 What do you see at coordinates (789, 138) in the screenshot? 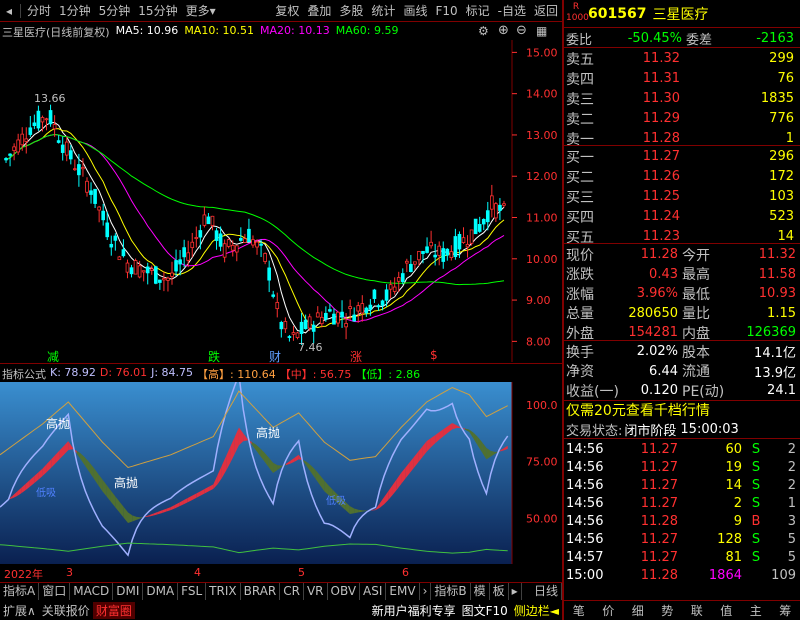
I see `level-volume: 1` at bounding box center [789, 138].